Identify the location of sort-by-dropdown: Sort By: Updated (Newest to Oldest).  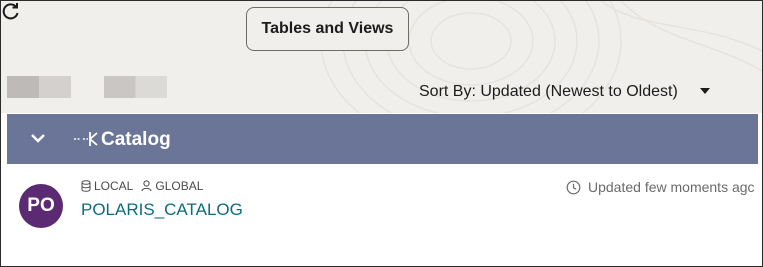
(548, 92).